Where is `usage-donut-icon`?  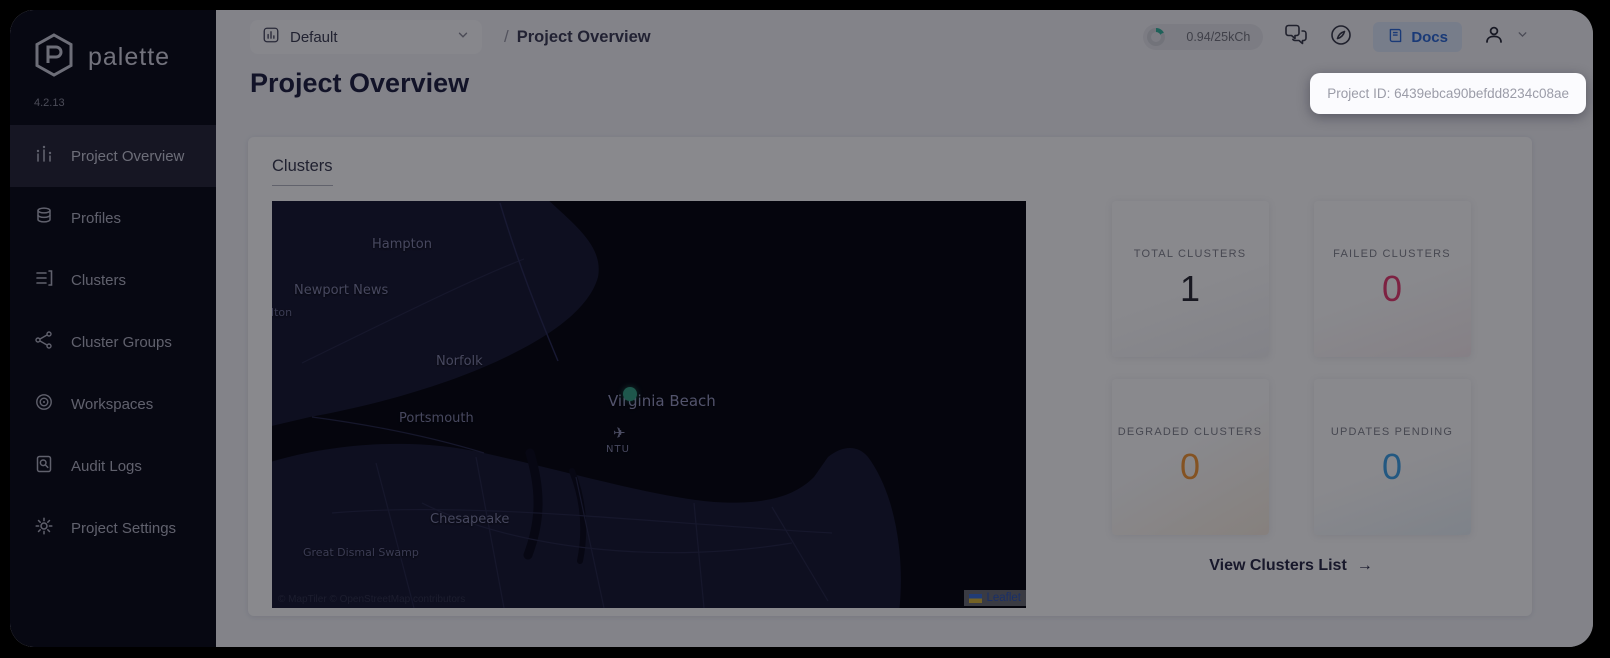 usage-donut-icon is located at coordinates (1156, 37).